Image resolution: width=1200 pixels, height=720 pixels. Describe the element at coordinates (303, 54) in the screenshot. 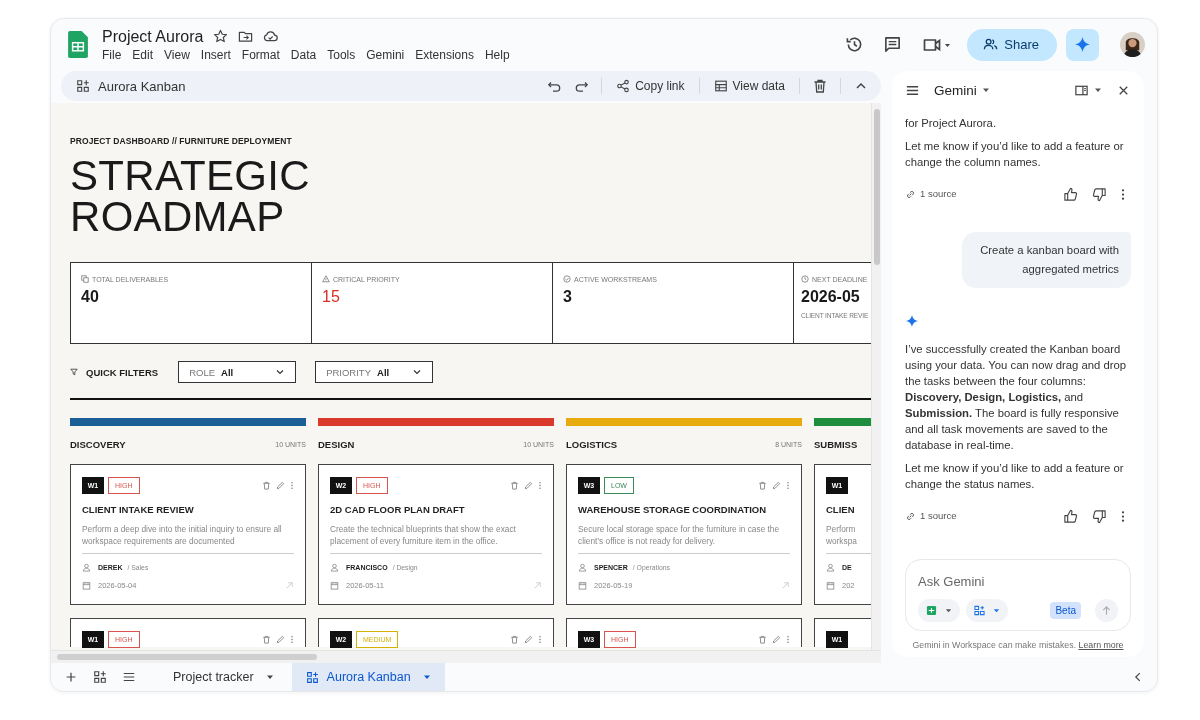

I see `menu-item: Data` at that location.